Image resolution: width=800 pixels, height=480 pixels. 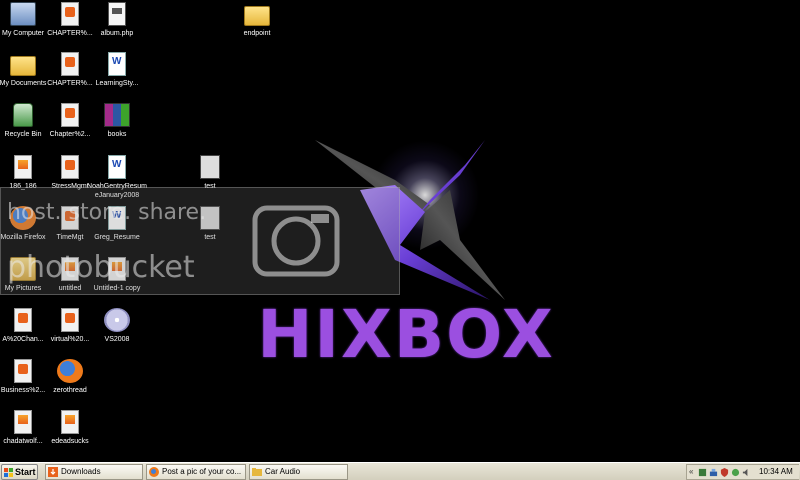 What do you see at coordinates (746, 472) in the screenshot?
I see `volume-icon` at bounding box center [746, 472].